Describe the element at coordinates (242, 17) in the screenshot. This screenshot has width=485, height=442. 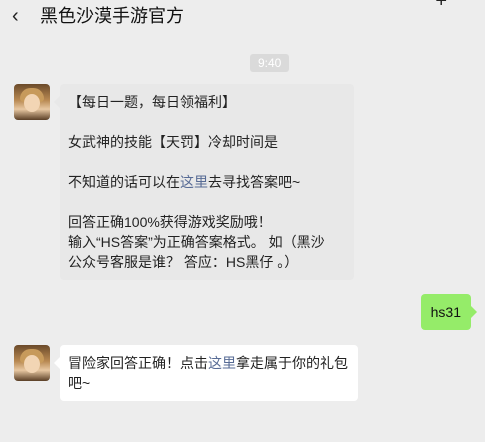
I see `chat-header: ‹ 黑色沙漠手游官方 +` at that location.